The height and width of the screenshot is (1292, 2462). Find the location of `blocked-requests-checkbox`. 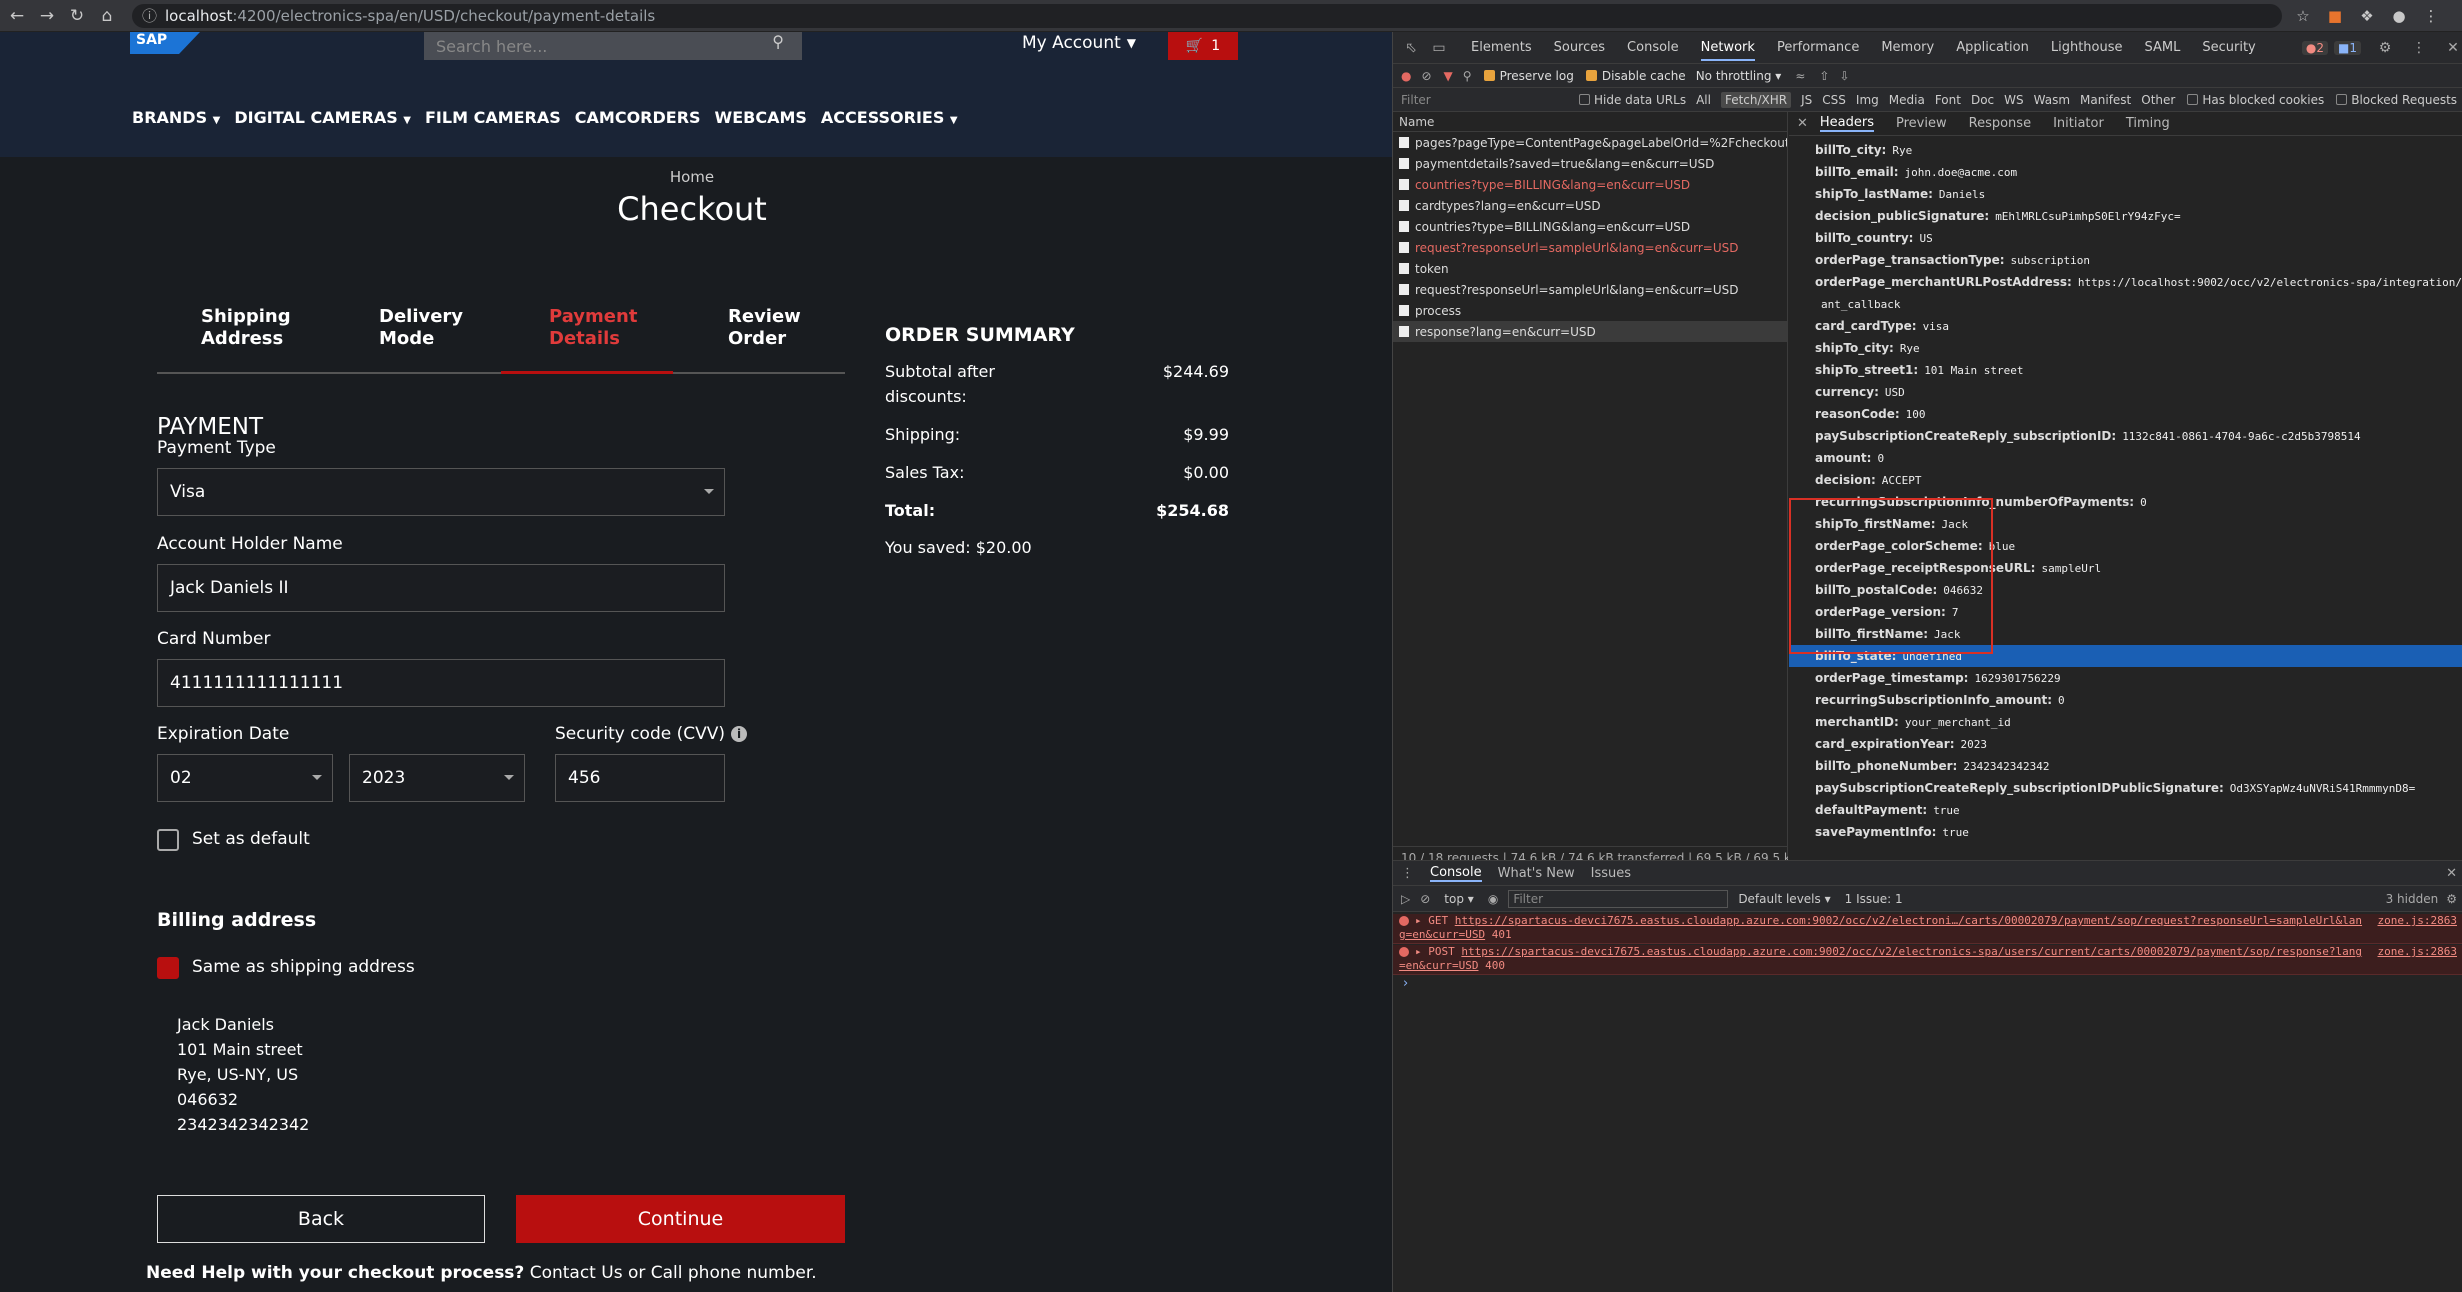

blocked-requests-checkbox is located at coordinates (2342, 99).